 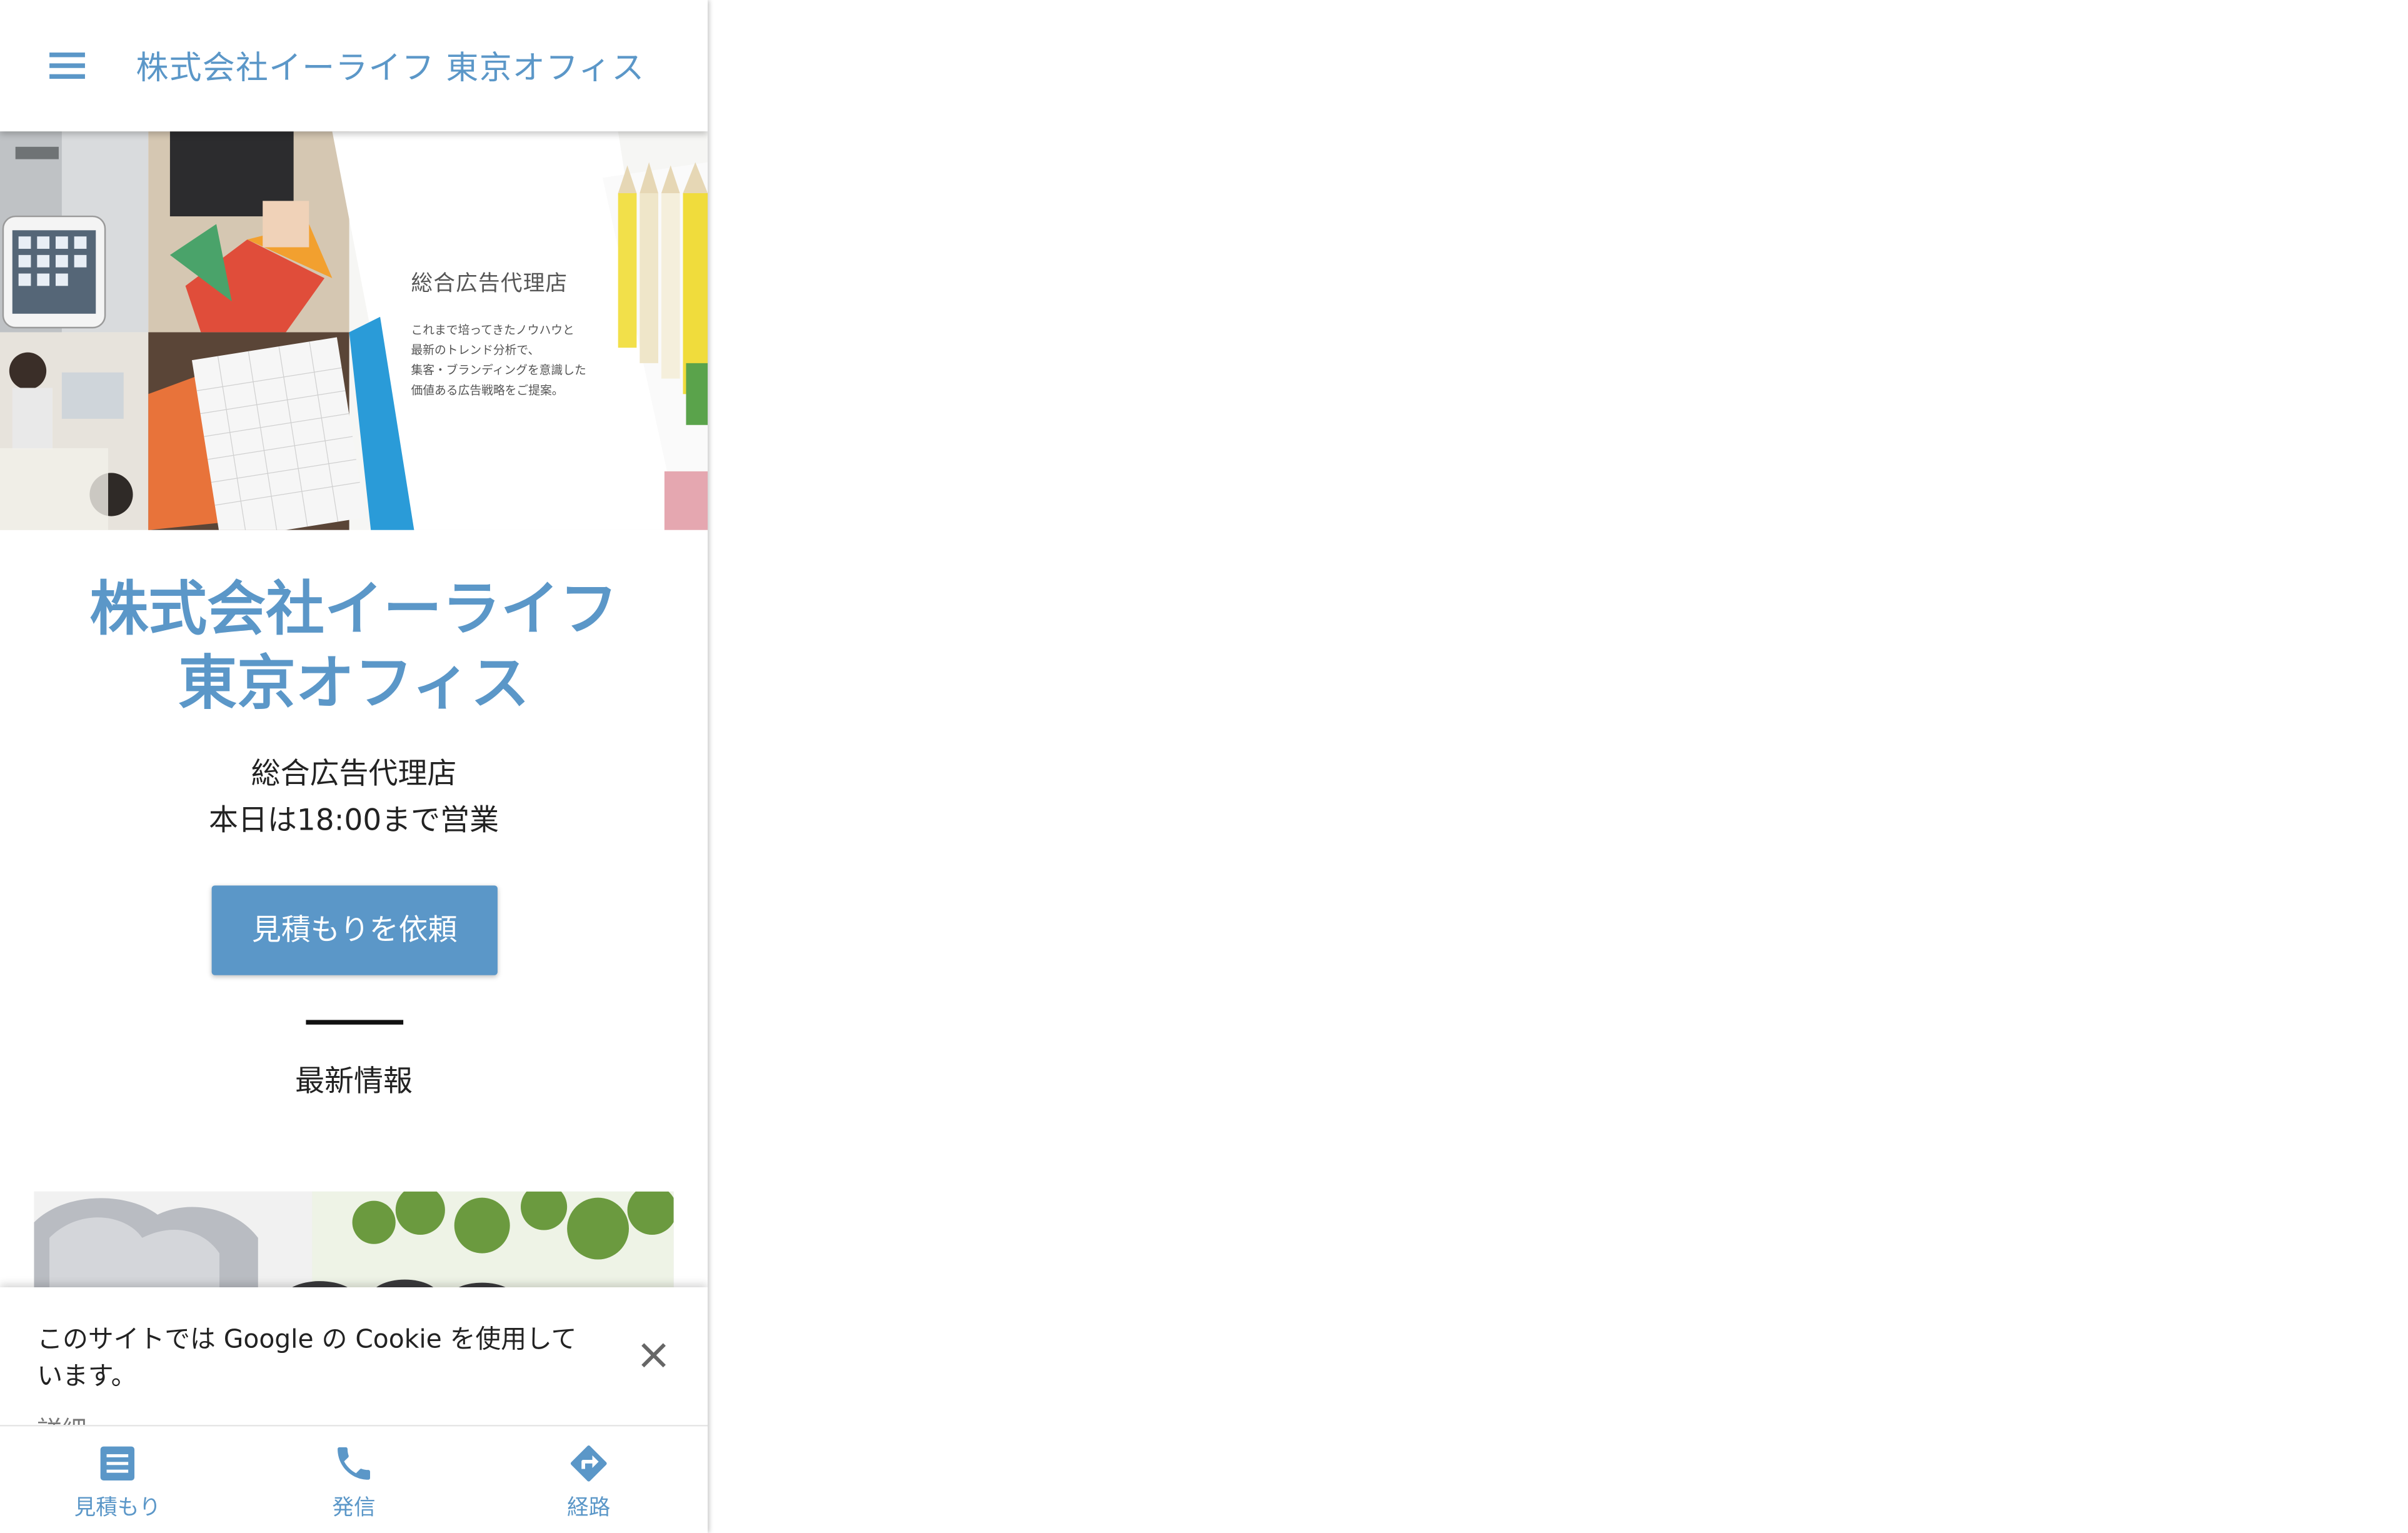 I want to click on bottom-nav-call: 発信, so click(x=353, y=1479).